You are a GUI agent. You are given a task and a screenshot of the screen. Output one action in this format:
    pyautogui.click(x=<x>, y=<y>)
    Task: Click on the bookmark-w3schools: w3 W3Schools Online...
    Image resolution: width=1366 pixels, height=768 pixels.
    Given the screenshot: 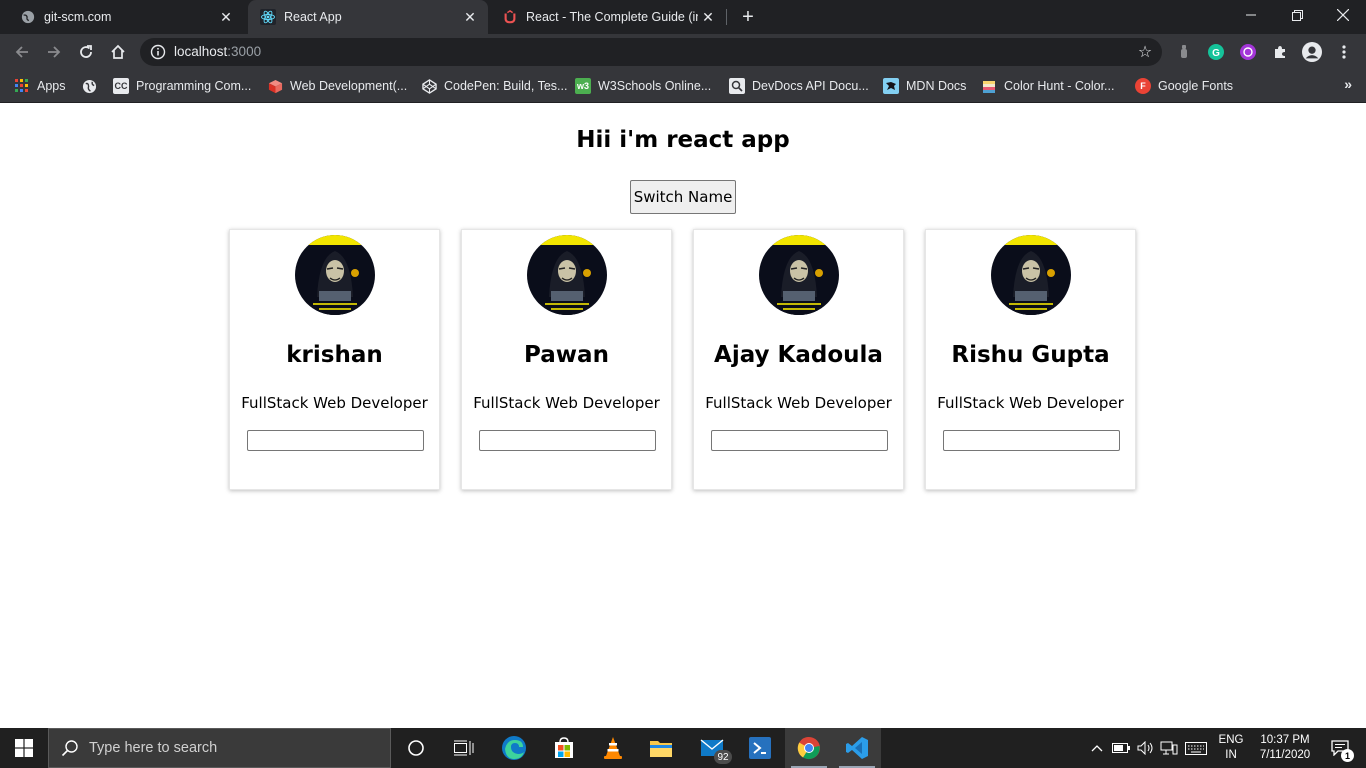 What is the action you would take?
    pyautogui.click(x=643, y=86)
    